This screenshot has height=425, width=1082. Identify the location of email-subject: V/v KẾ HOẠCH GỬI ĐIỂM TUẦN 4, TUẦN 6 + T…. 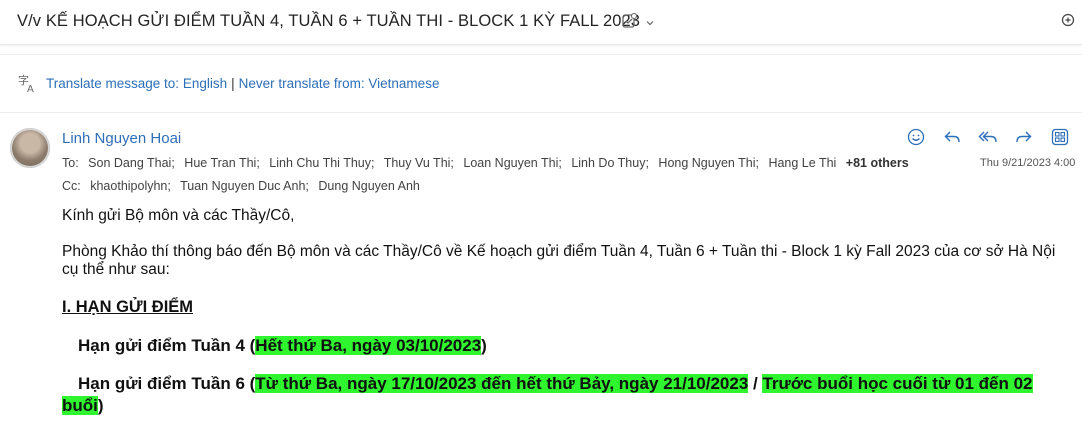
(329, 21).